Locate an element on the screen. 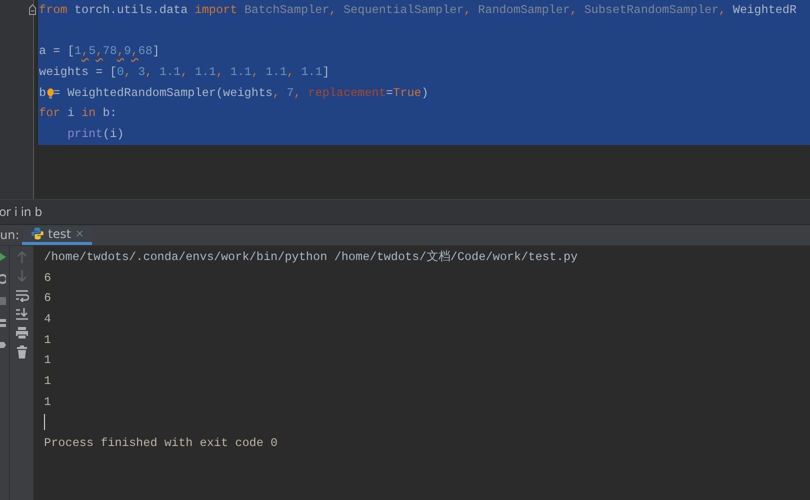 The width and height of the screenshot is (810, 500). soft-wrap-icon is located at coordinates (21, 295).